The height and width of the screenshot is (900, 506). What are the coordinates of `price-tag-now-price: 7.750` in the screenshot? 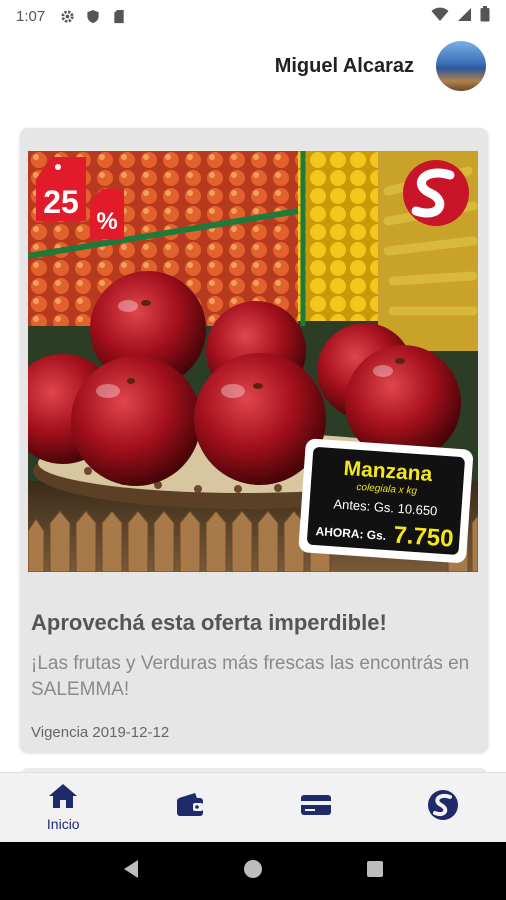 It's located at (424, 537).